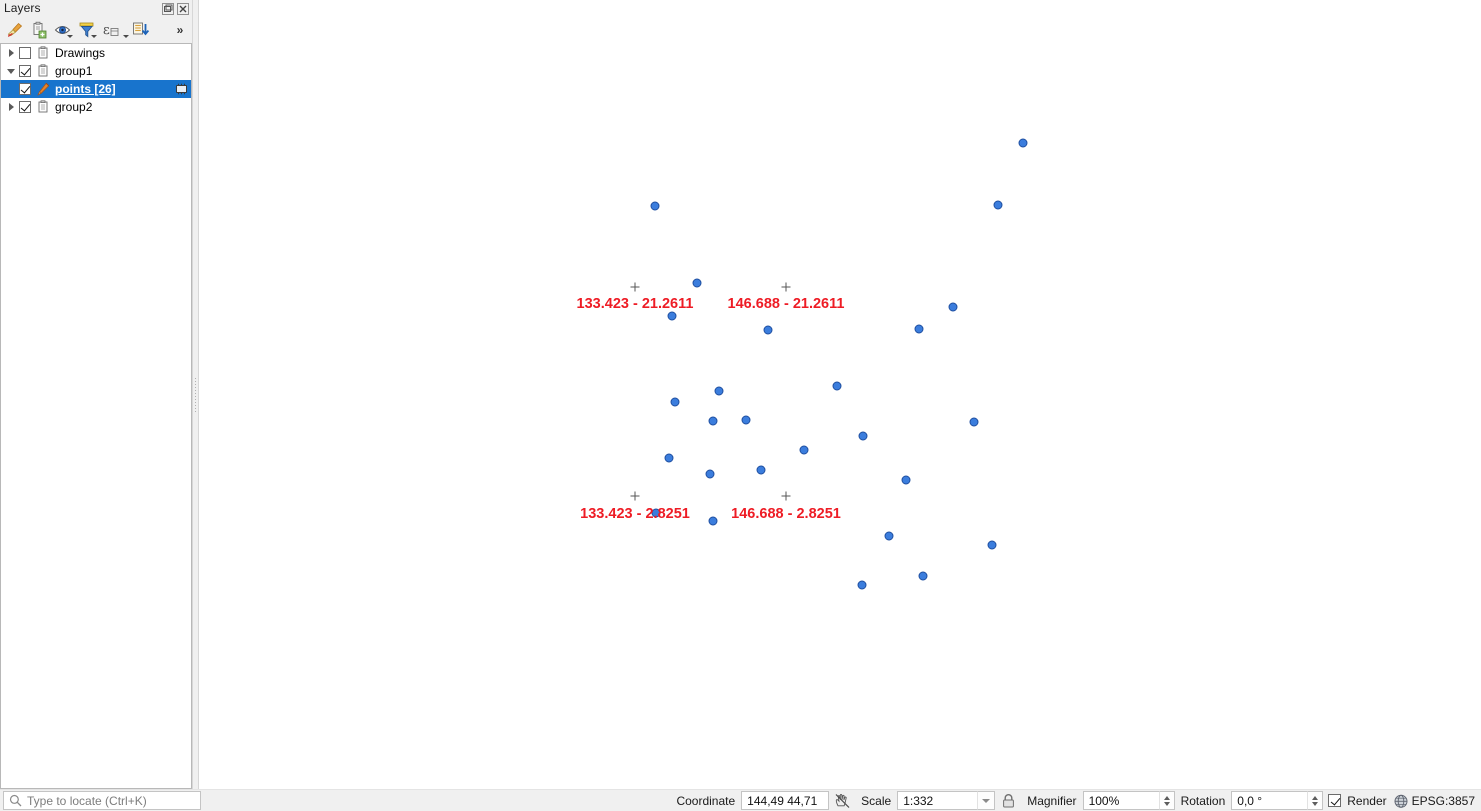  I want to click on magnifier-stepper, so click(1166, 800).